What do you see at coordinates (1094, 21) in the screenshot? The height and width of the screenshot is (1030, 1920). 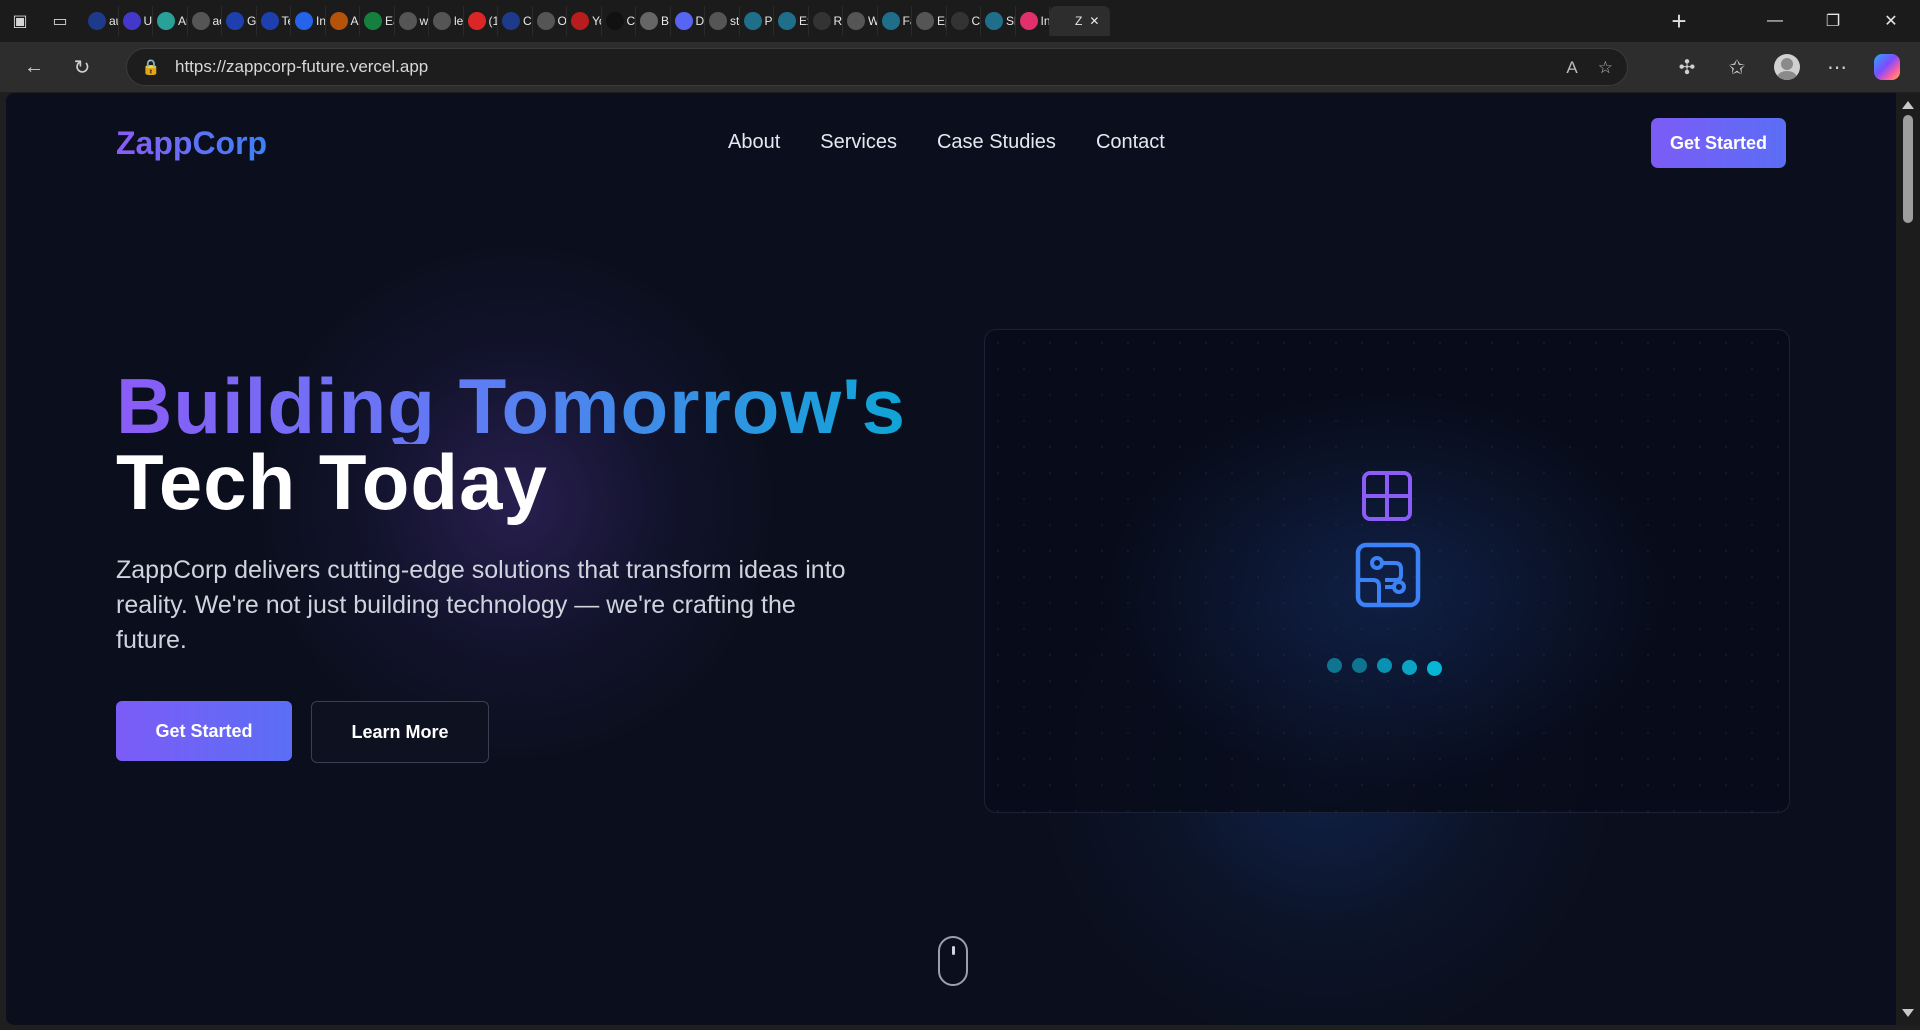 I see `close-tab-icon: ✕` at bounding box center [1094, 21].